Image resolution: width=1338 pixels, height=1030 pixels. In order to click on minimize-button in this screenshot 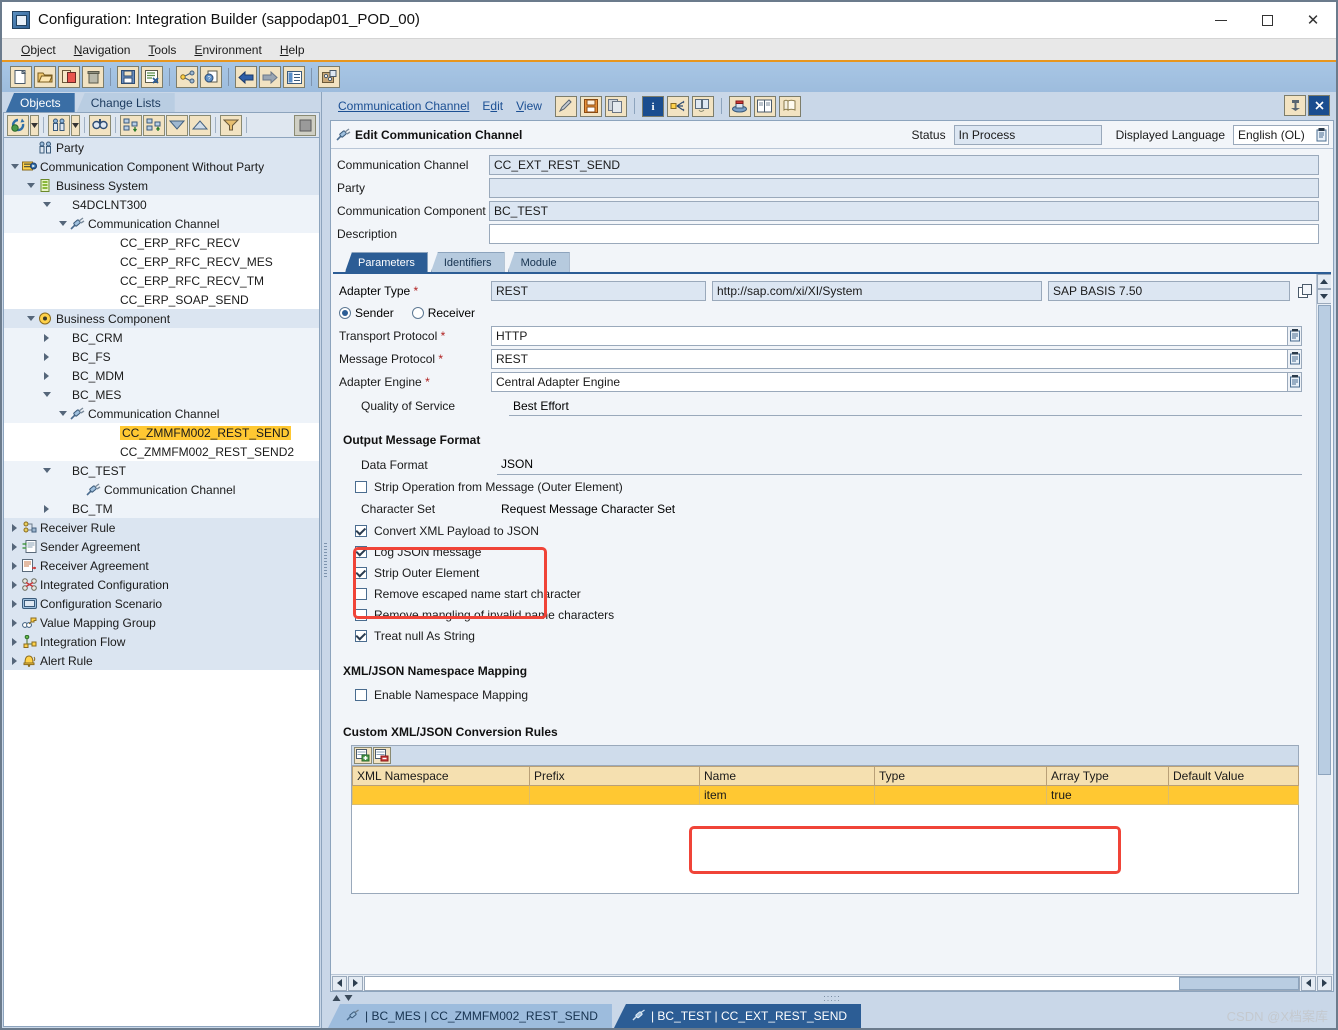, I will do `click(1221, 20)`.